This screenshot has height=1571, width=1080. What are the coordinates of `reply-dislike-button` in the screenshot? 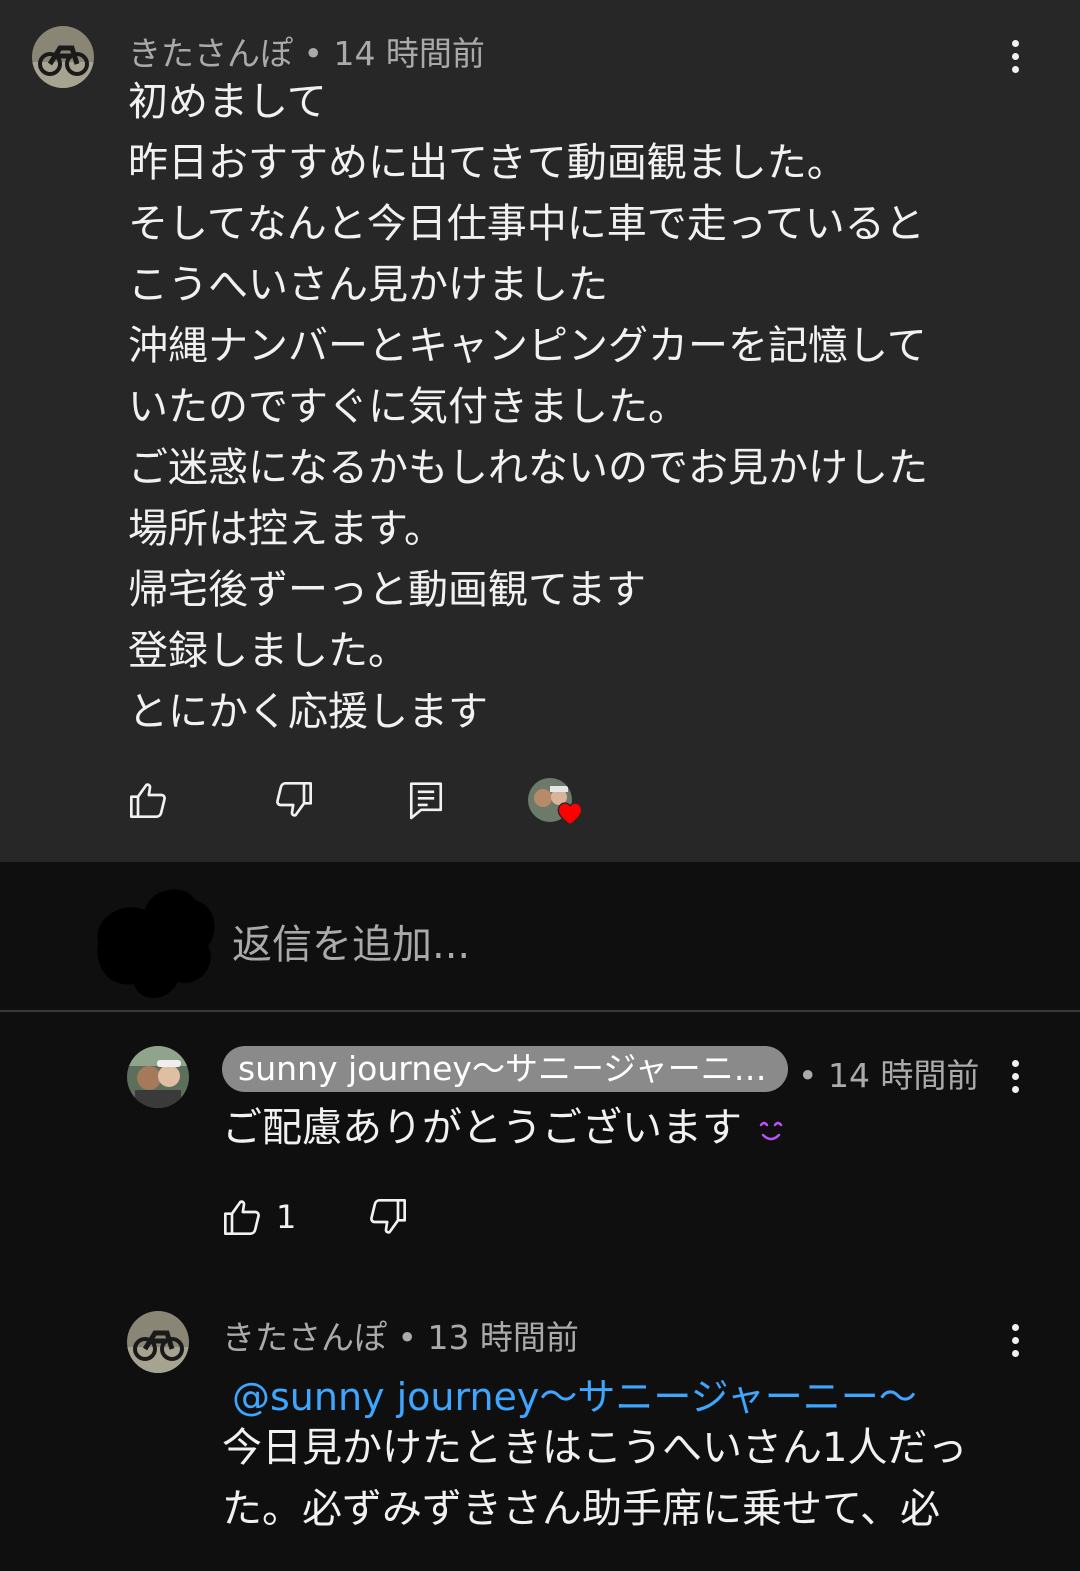 It's located at (388, 1217).